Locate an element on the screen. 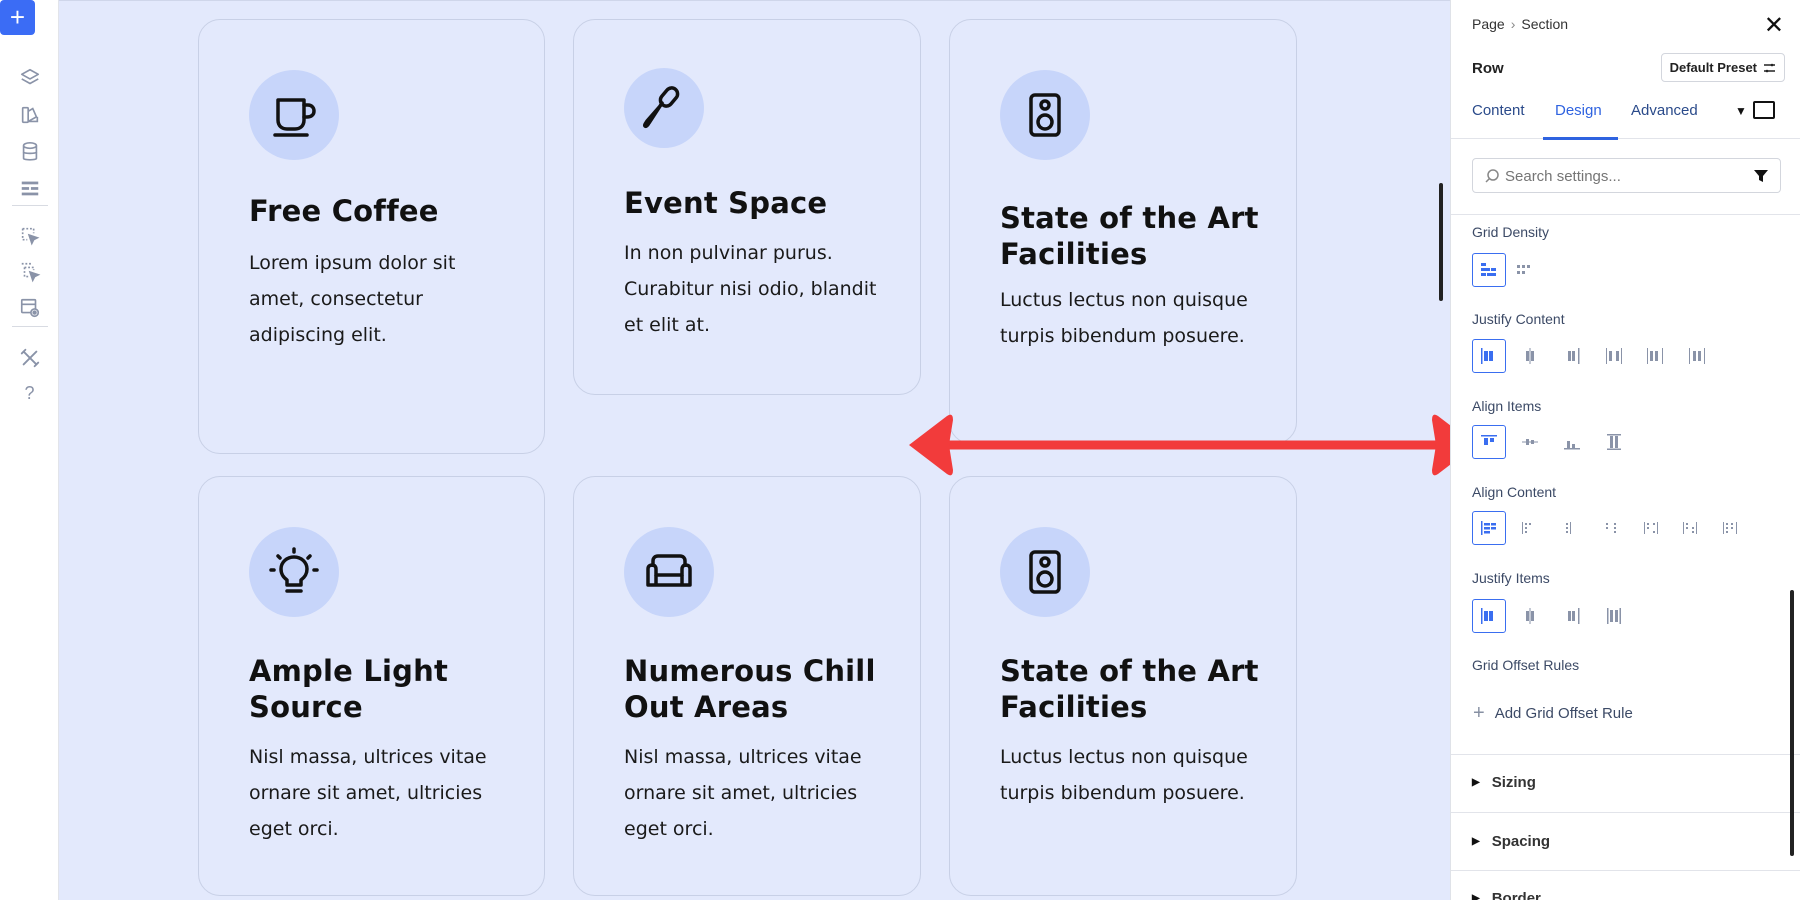 The image size is (1800, 900). panel-tabs: Content Design Advanced ▼ is located at coordinates (1625, 118).